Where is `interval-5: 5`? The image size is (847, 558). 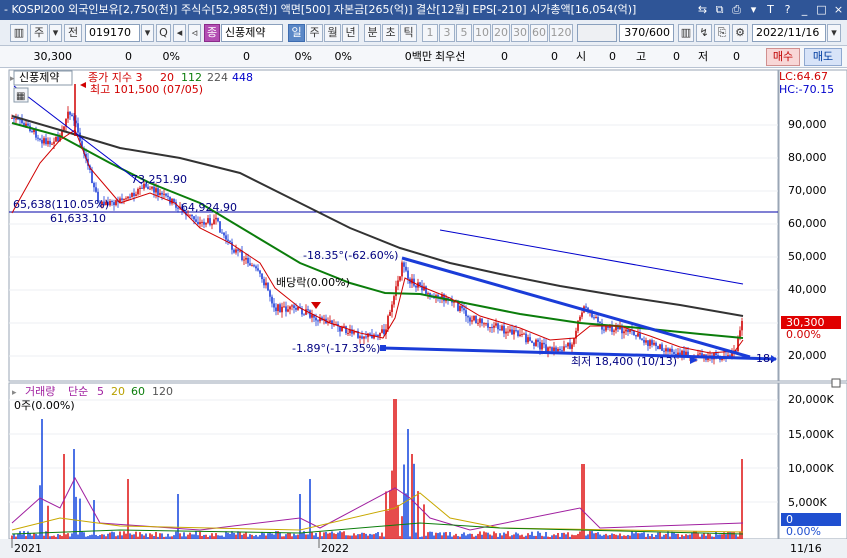 interval-5: 5 is located at coordinates (464, 33).